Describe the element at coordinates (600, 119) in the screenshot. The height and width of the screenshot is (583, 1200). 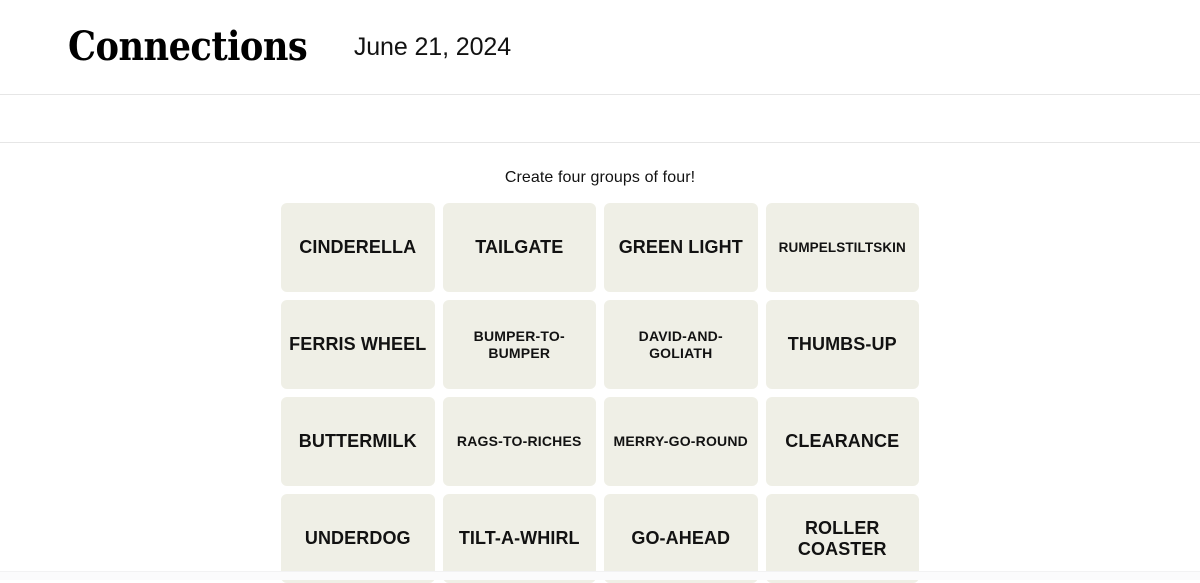
I see `toolbar` at that location.